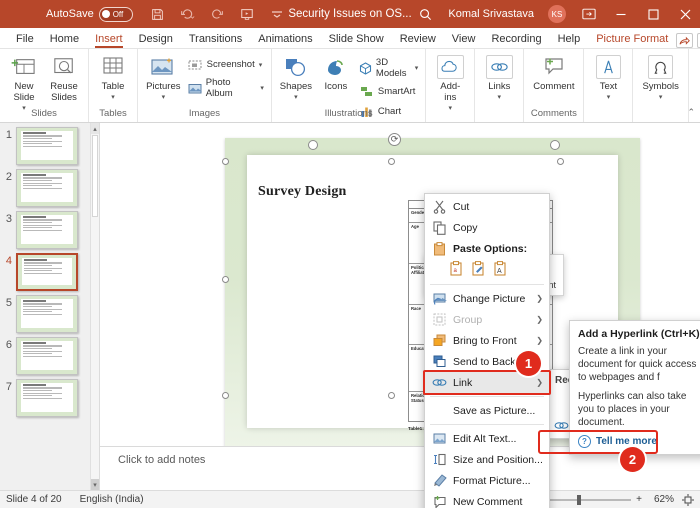 The height and width of the screenshot is (508, 700). Describe the element at coordinates (569, 40) in the screenshot. I see `tab-help: Help` at that location.